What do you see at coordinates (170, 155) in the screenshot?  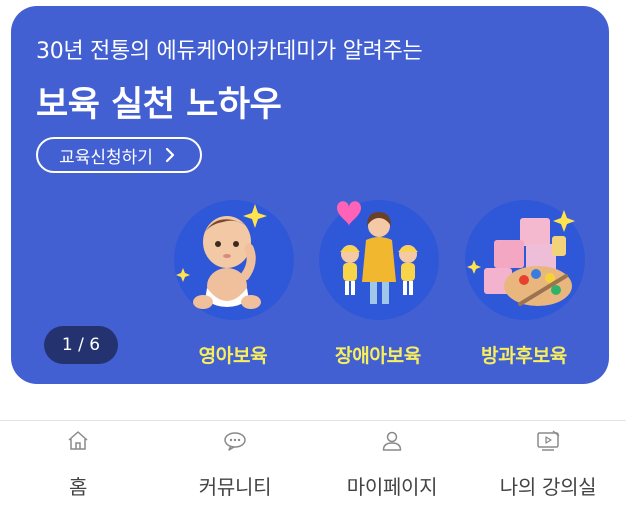 I see `chevron-right-icon` at bounding box center [170, 155].